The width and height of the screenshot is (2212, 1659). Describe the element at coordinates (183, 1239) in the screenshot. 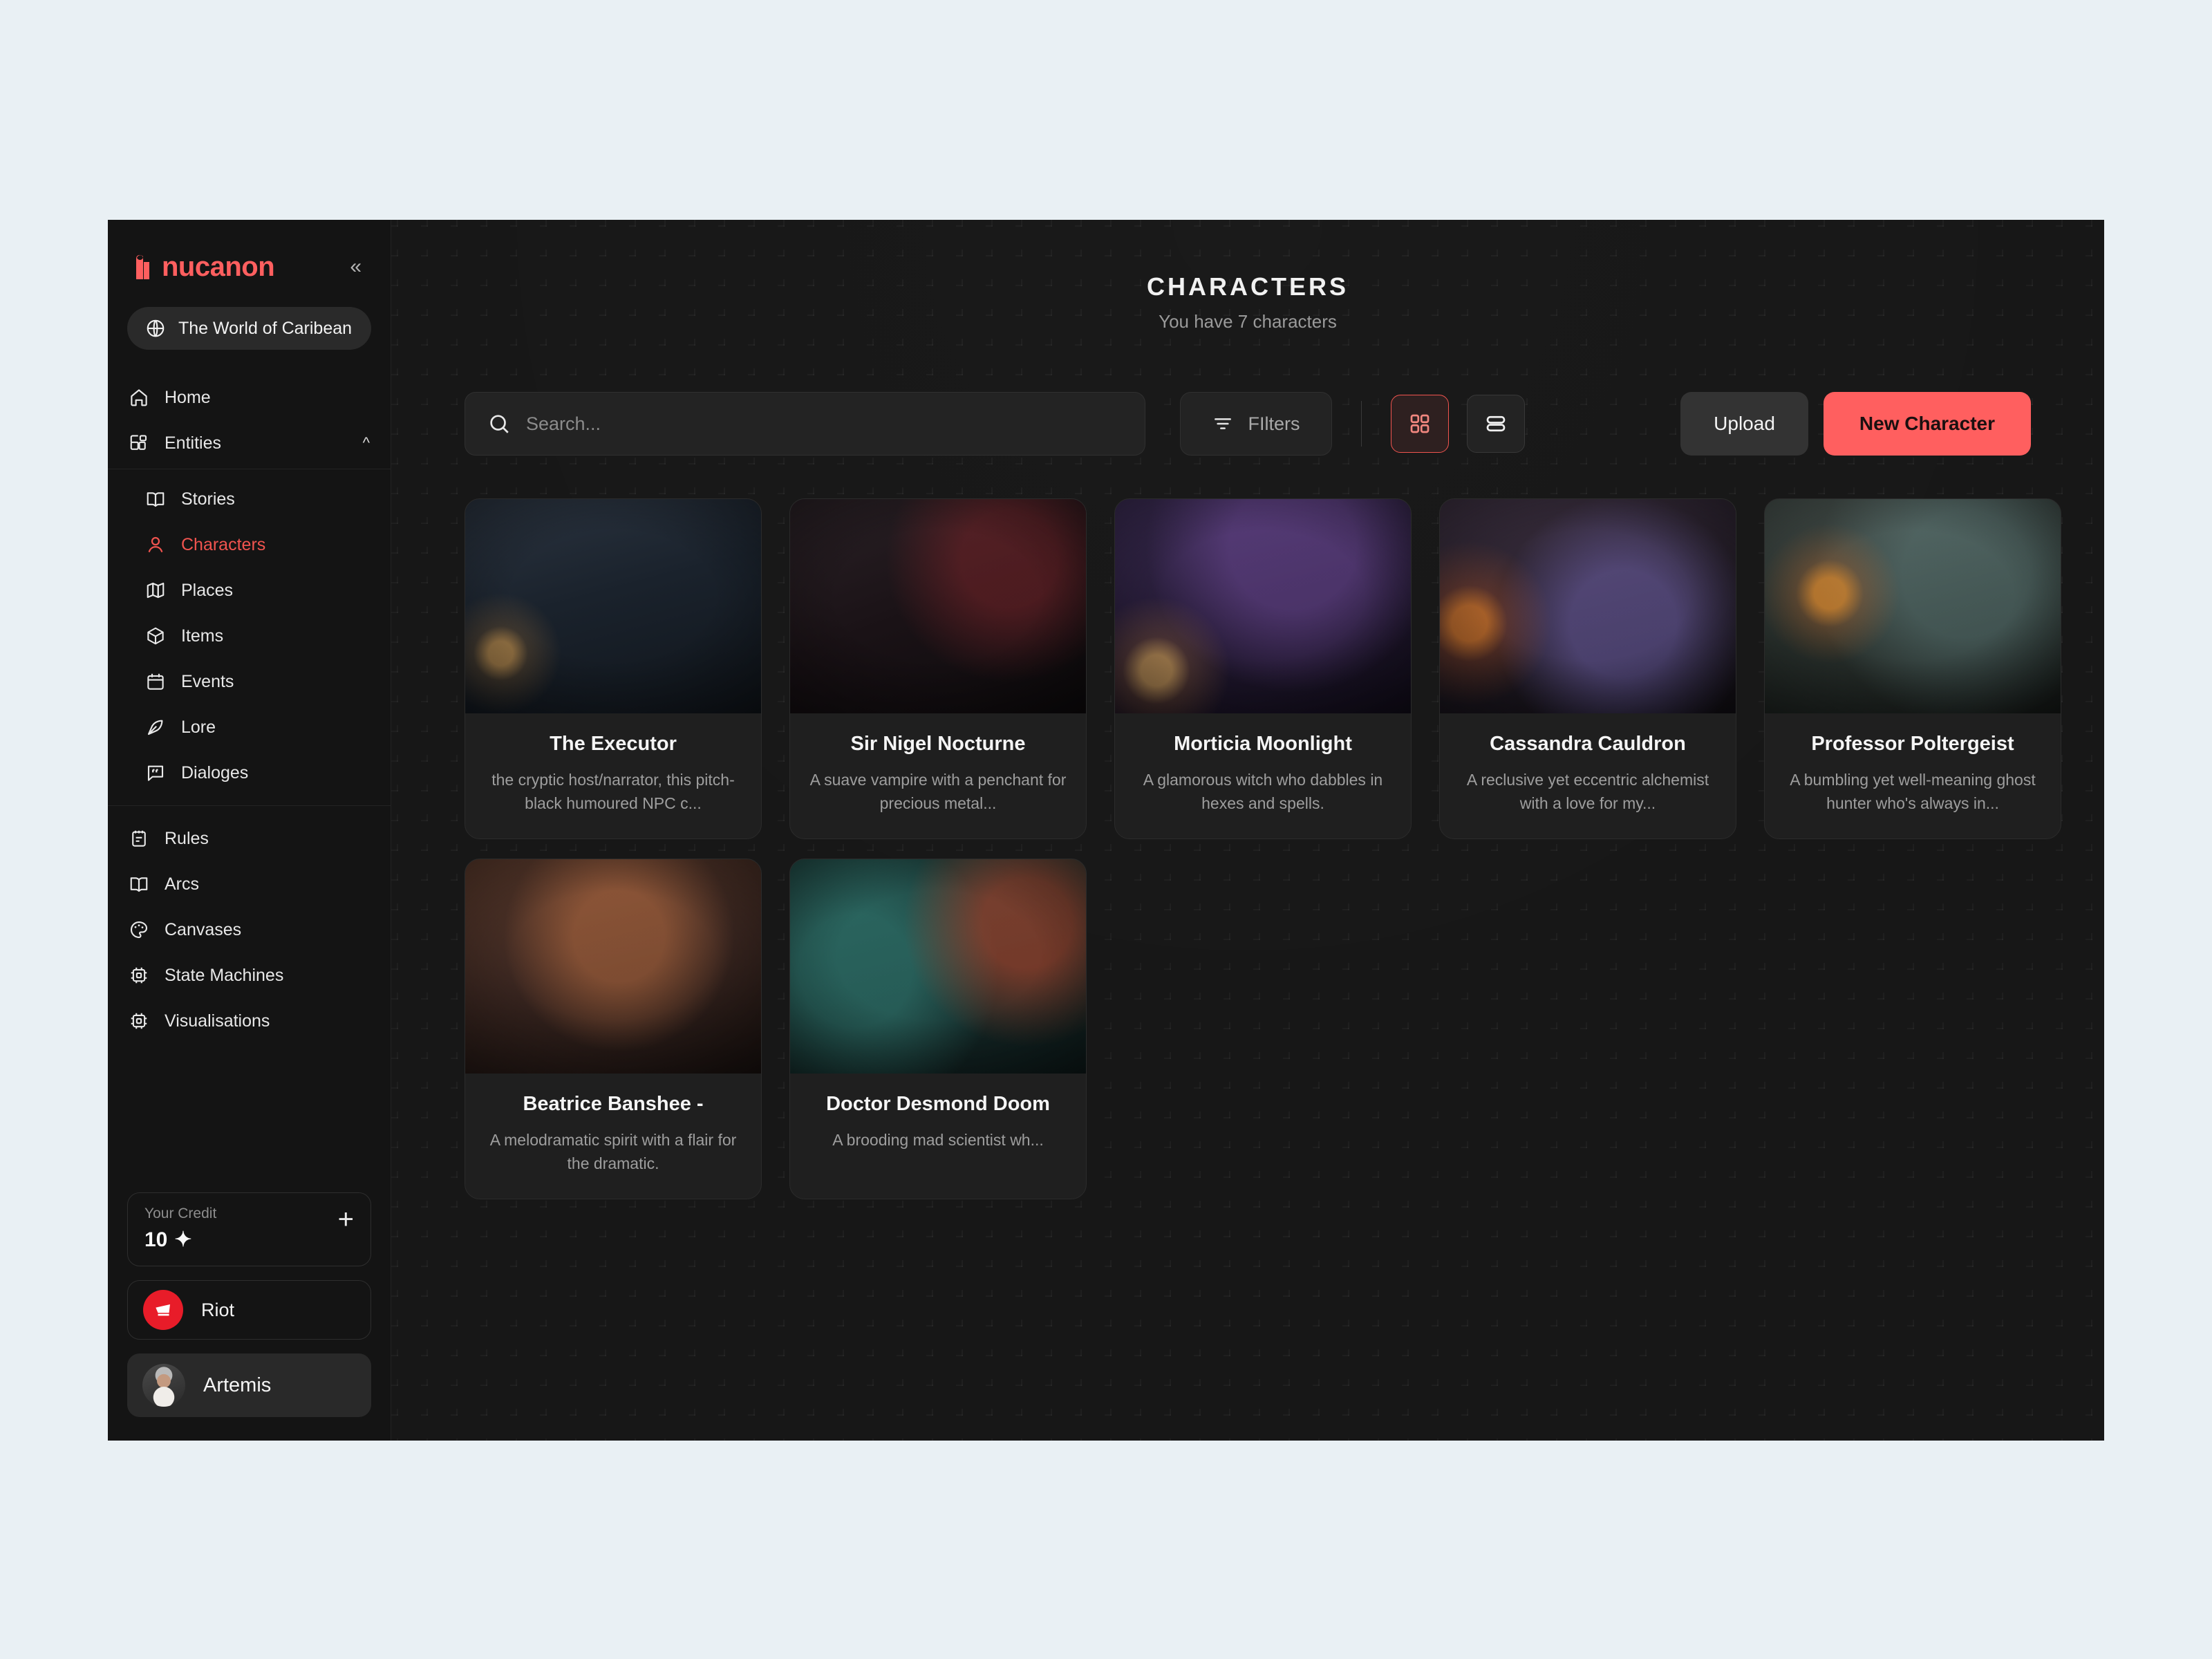

I see `sparkle-icon: ✦` at that location.